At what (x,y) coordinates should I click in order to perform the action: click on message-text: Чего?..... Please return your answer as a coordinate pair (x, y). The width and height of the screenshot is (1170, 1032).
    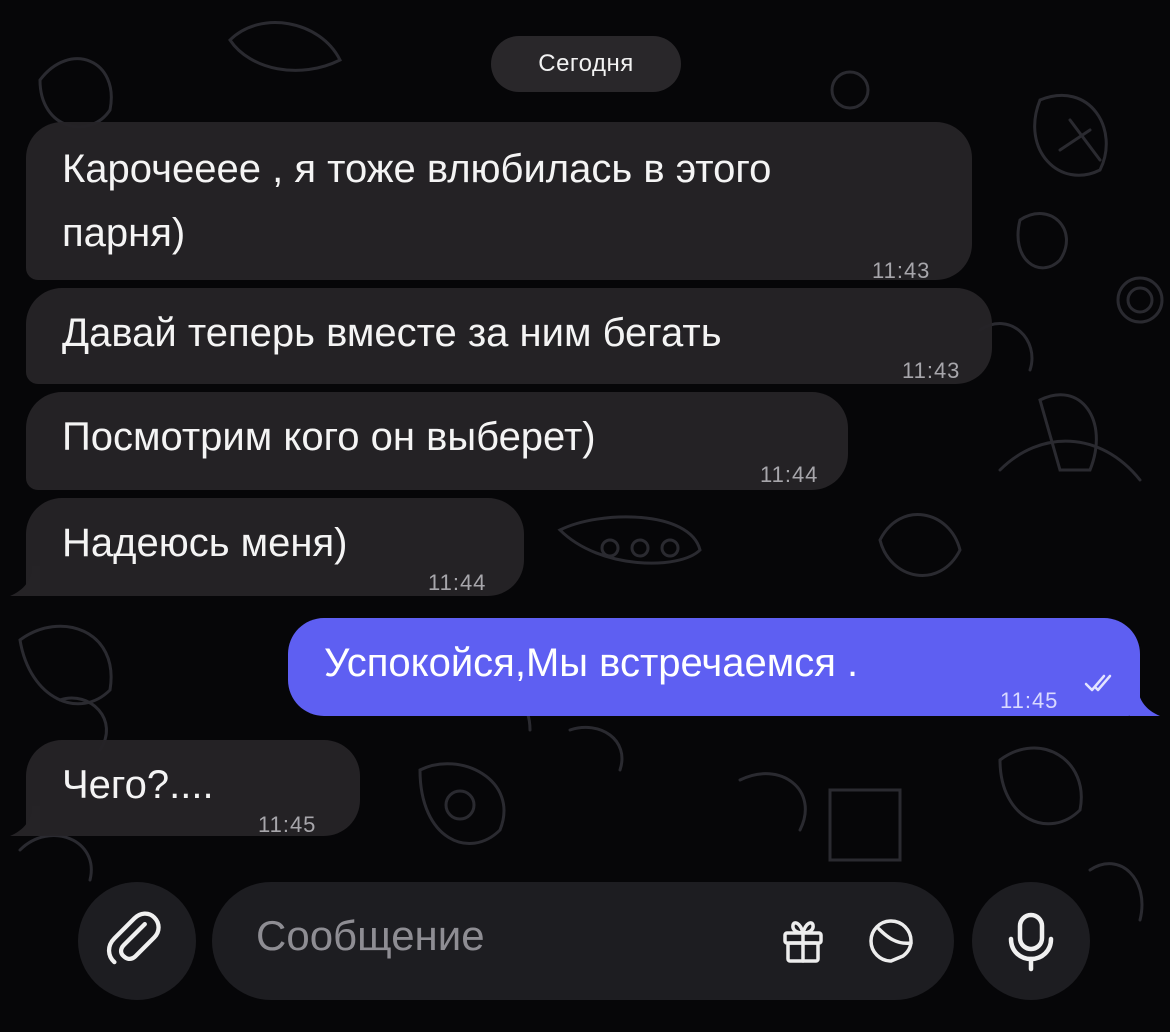
    Looking at the image, I should click on (138, 785).